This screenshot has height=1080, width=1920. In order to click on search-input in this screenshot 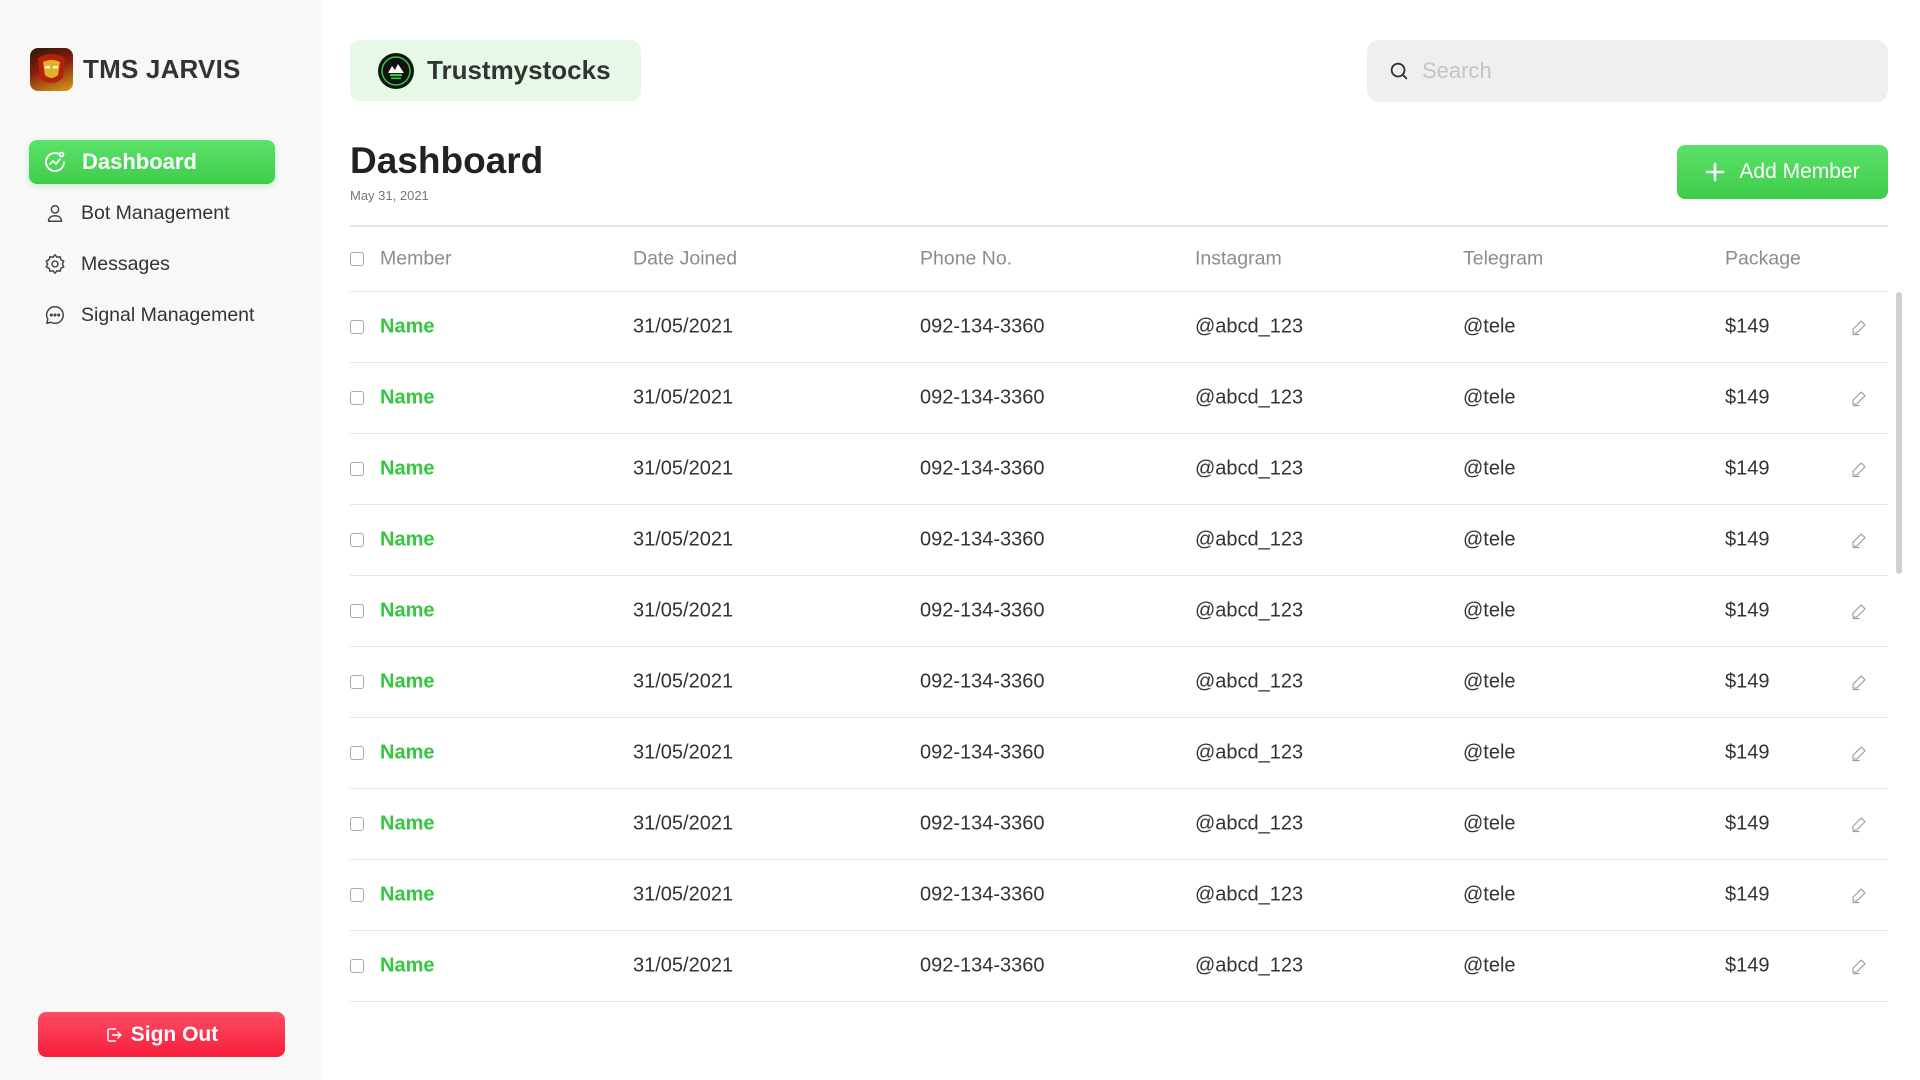, I will do `click(1642, 71)`.